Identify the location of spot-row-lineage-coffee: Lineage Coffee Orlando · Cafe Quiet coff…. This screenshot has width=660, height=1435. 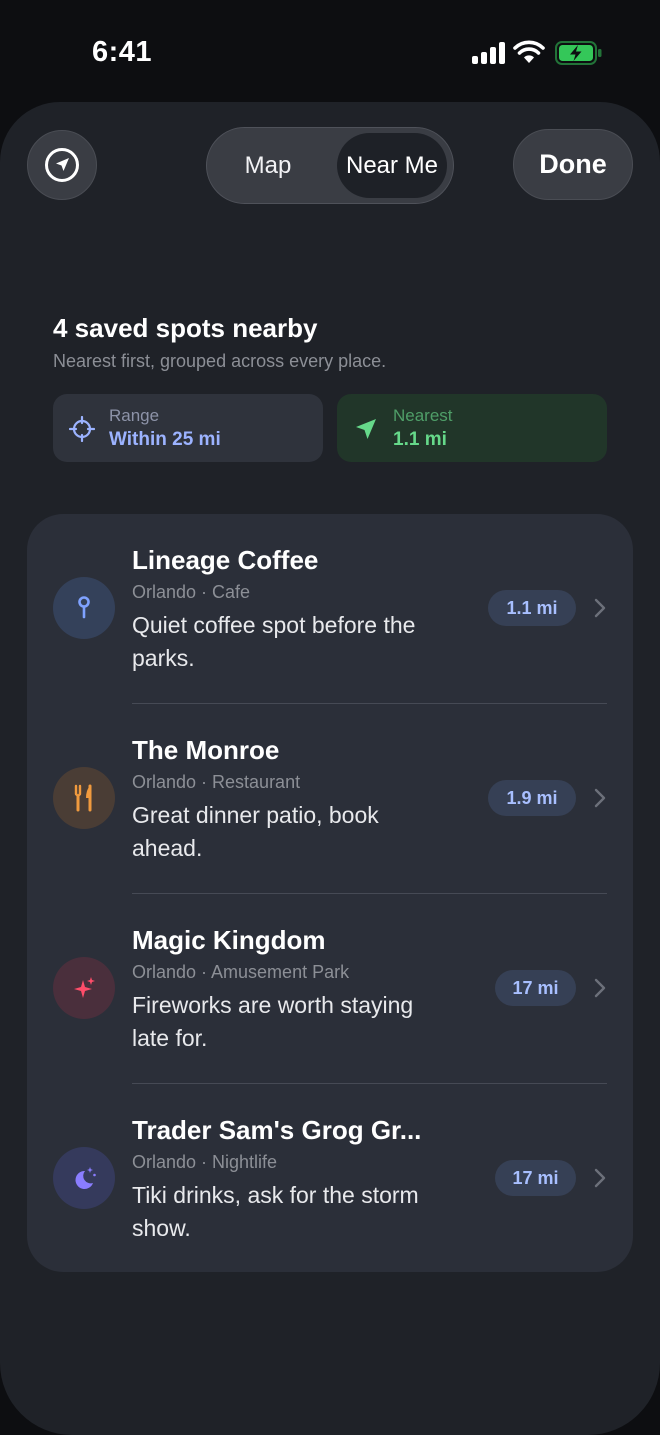
(330, 609).